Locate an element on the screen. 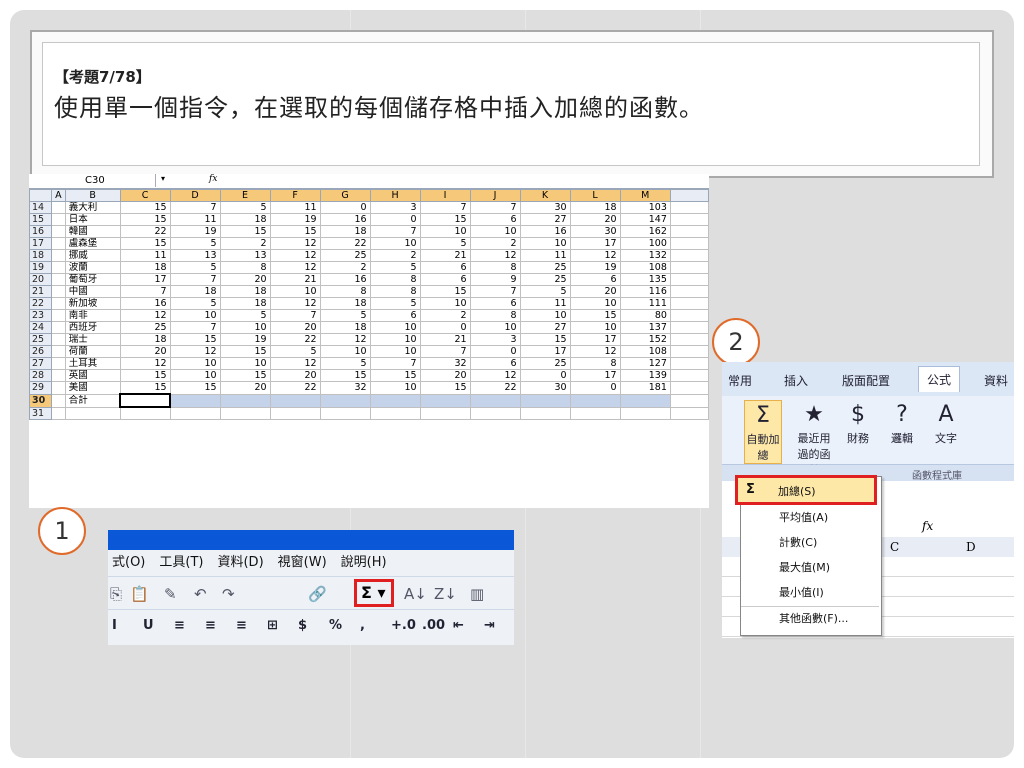 Image resolution: width=1024 pixels, height=768 pixels. menu-item: 資料(D) is located at coordinates (240, 562).